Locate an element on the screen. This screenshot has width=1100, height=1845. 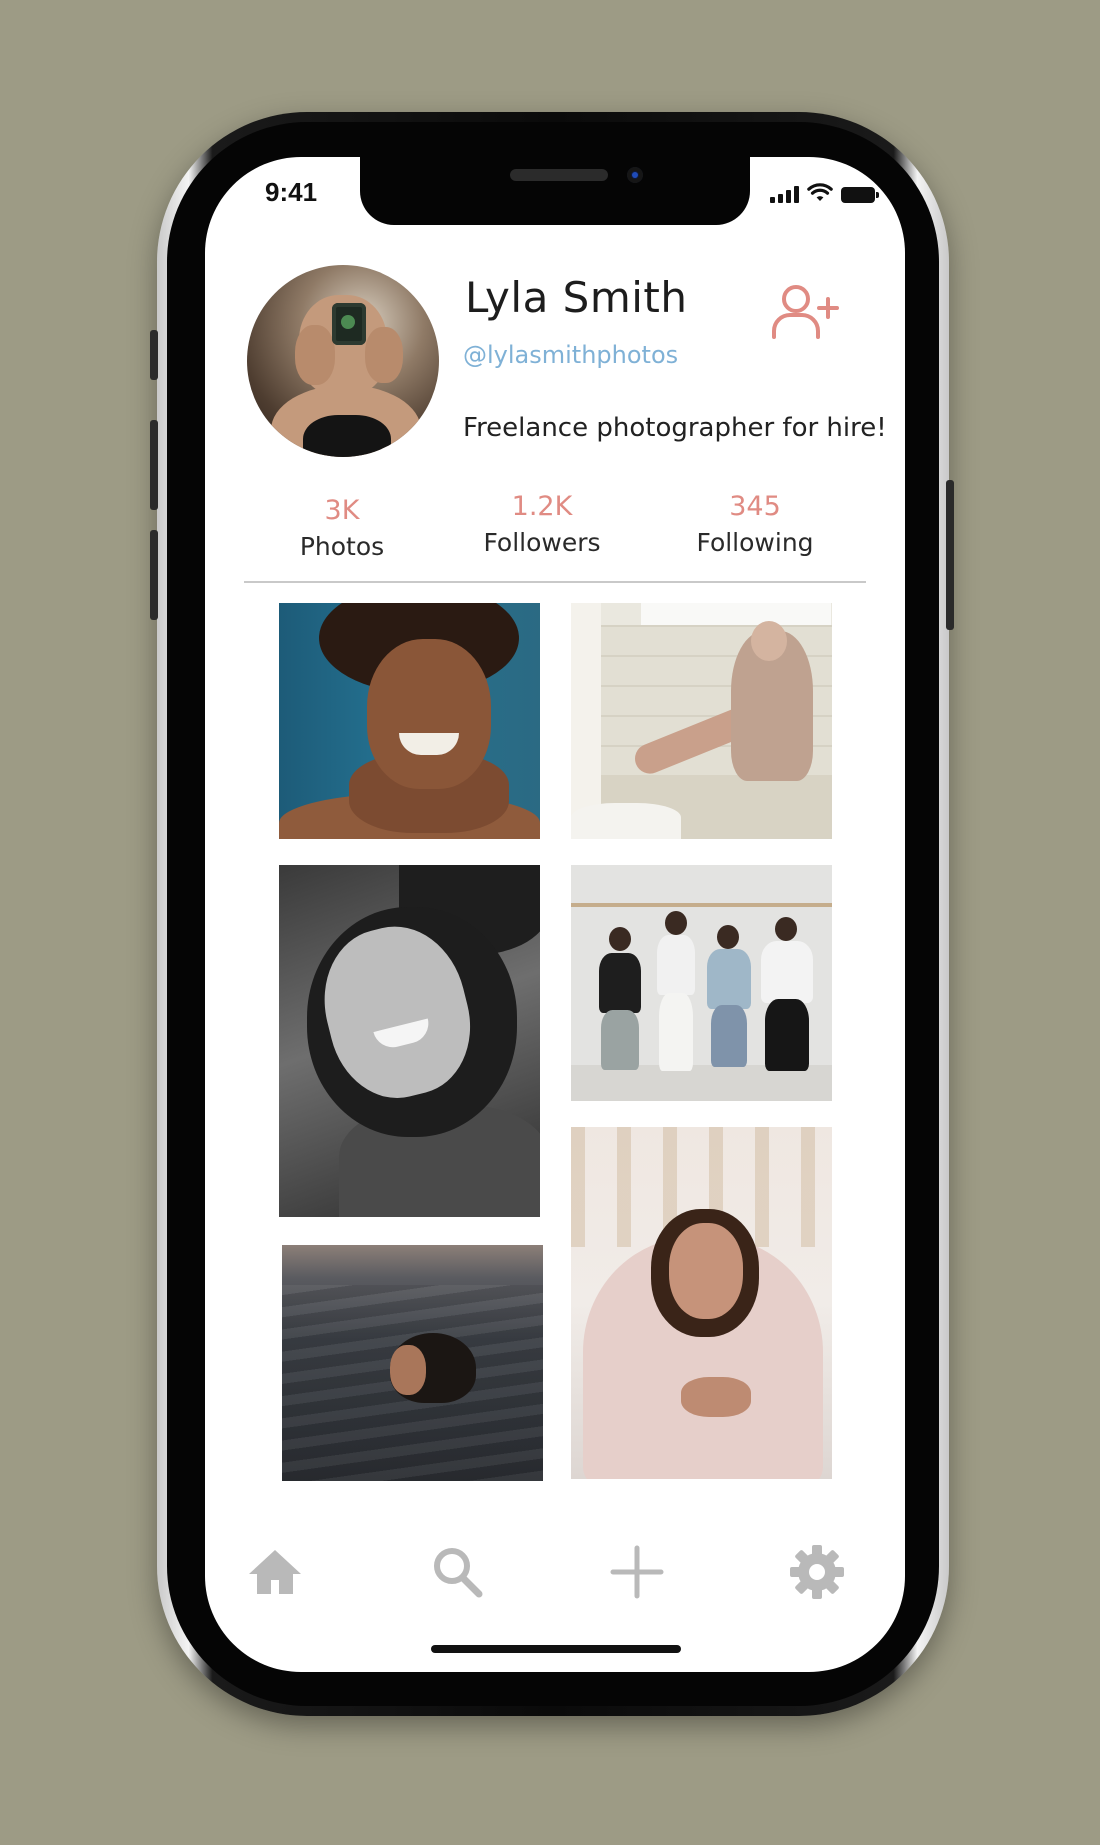
front-camera is located at coordinates (635, 175).